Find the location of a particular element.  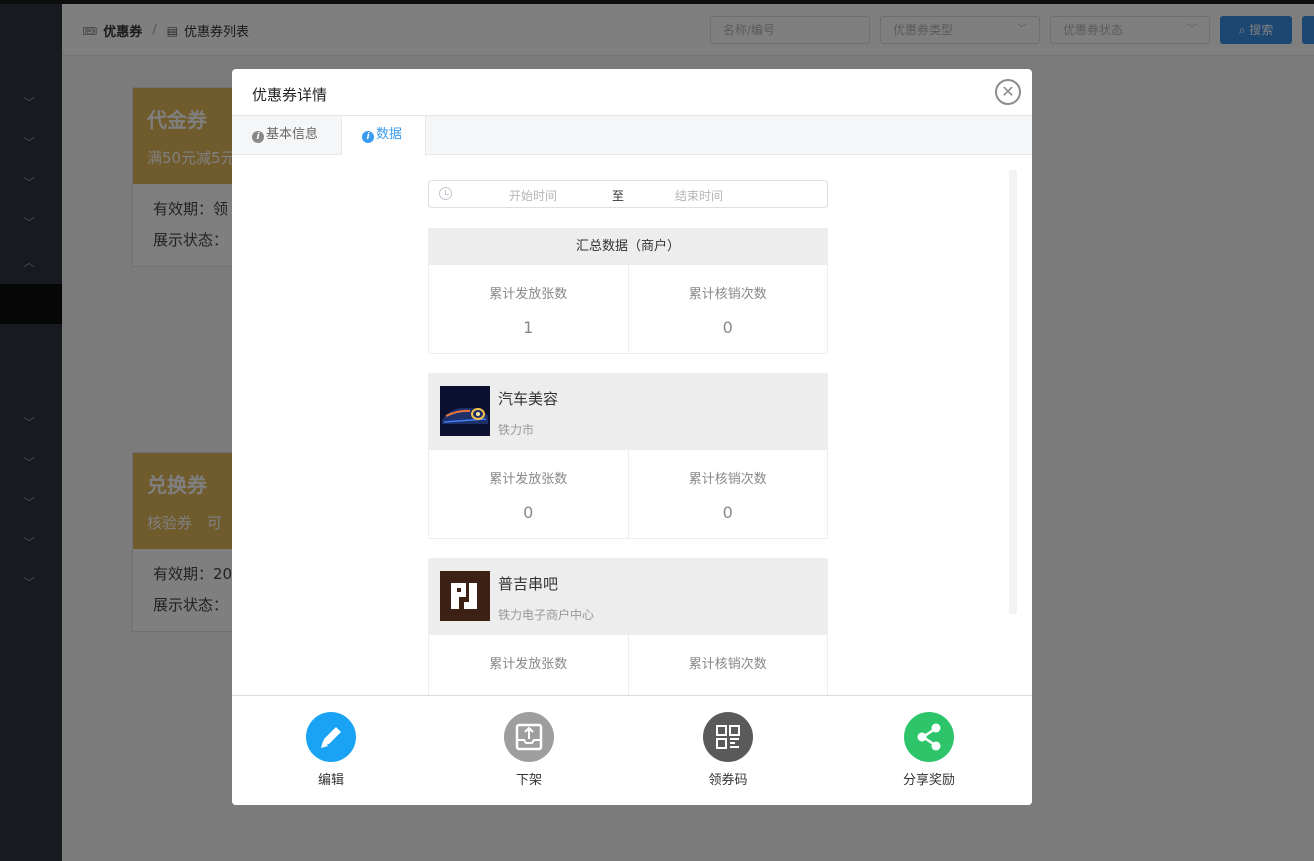

scrollbar is located at coordinates (1013, 392).